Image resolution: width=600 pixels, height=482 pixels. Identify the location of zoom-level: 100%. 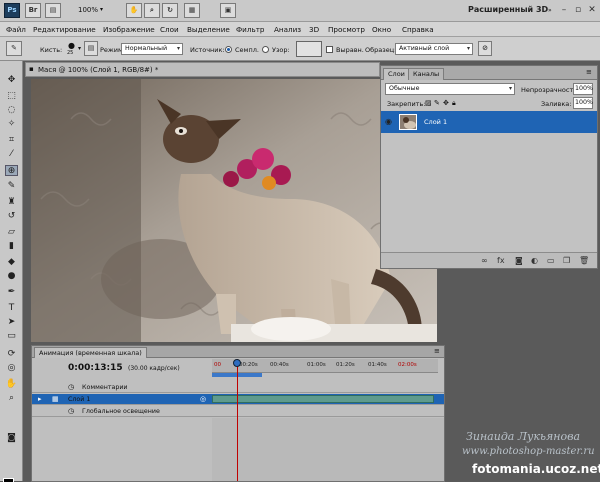
(88, 10).